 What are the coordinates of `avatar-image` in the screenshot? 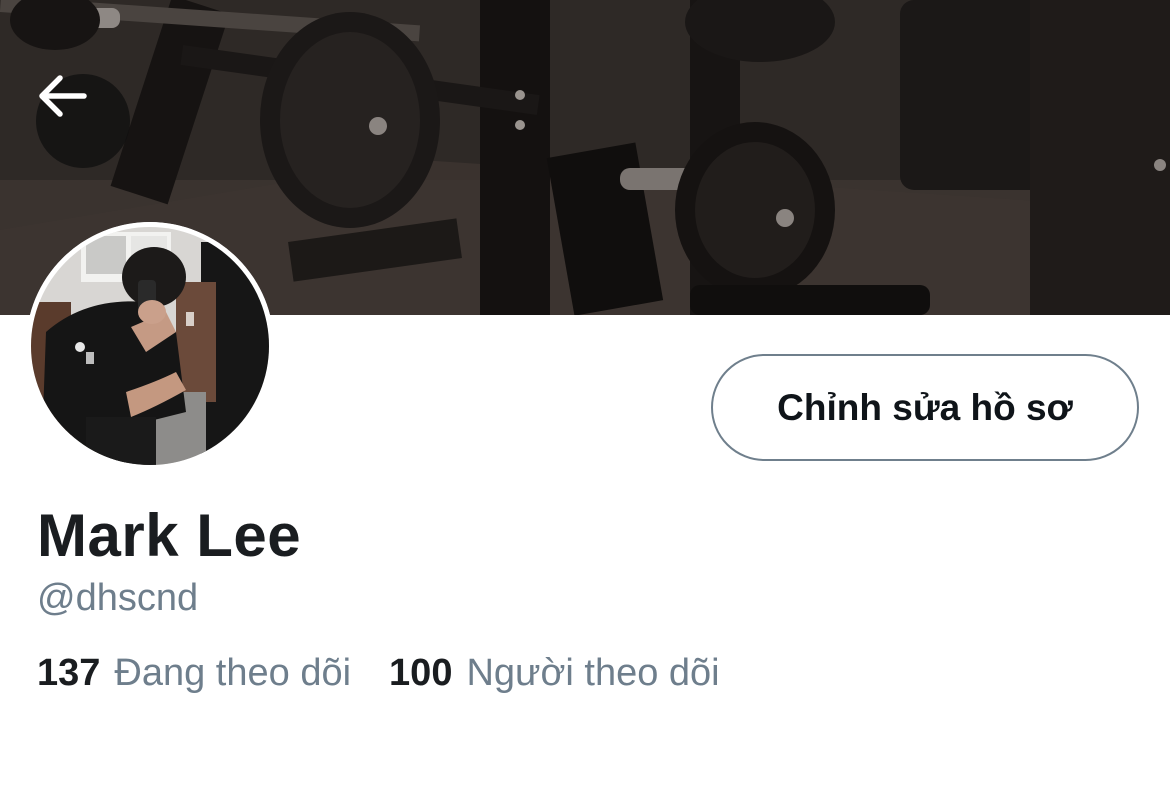 It's located at (150, 346).